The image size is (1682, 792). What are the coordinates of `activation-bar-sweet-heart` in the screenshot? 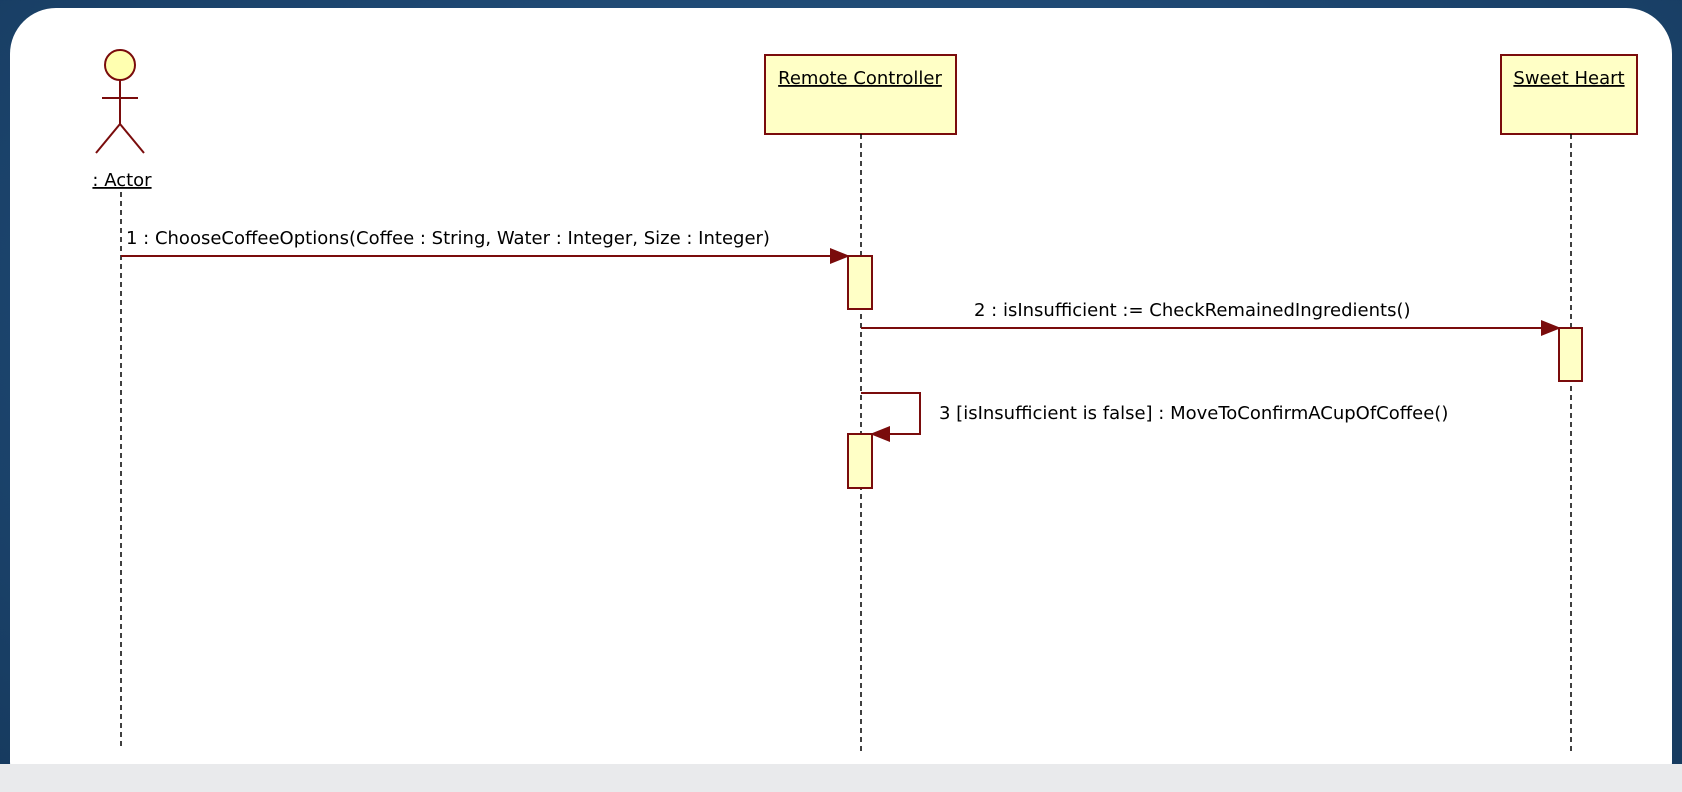 It's located at (1570, 354).